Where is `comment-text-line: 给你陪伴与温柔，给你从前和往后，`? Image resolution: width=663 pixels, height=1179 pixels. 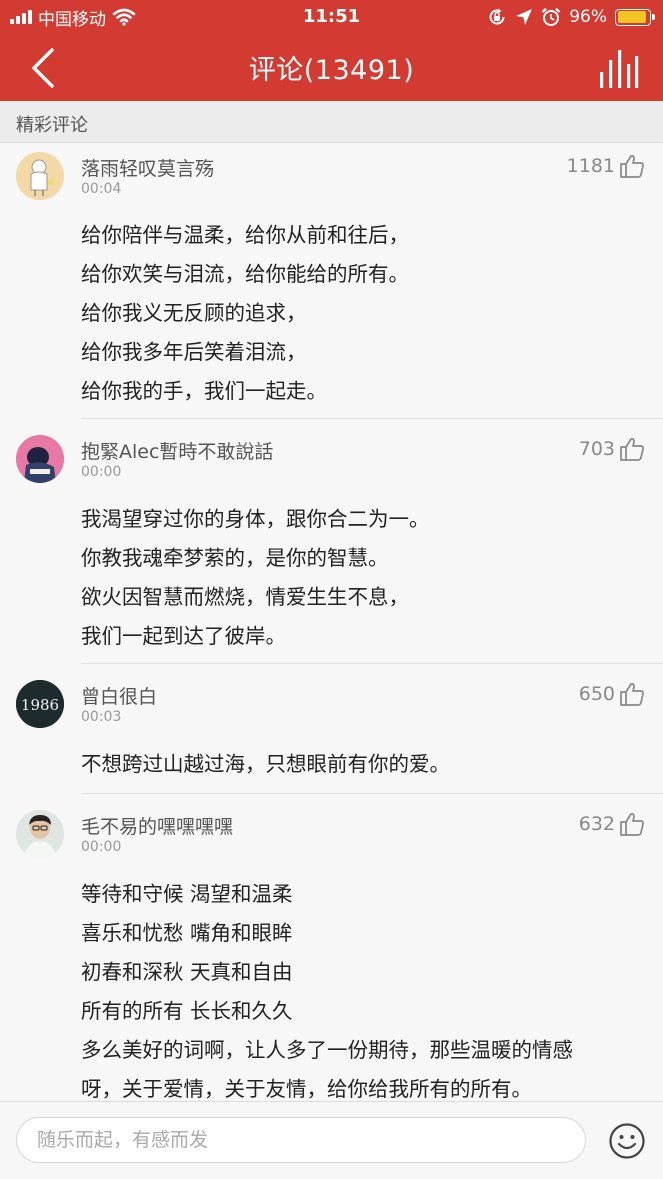
comment-text-line: 给你陪伴与温柔，给你从前和往后， is located at coordinates (245, 235).